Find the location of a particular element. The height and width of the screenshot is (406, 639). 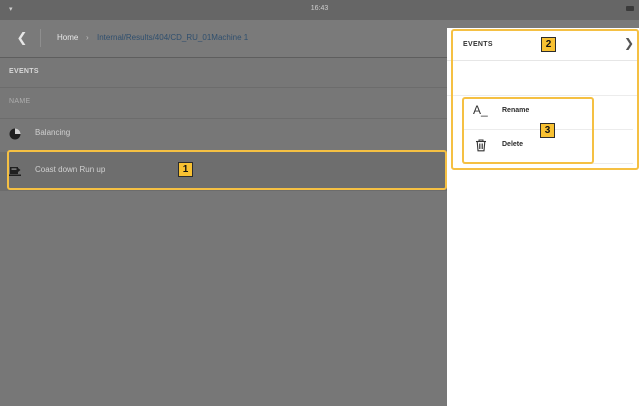

list-item-balancing: Balancing is located at coordinates (223, 134).